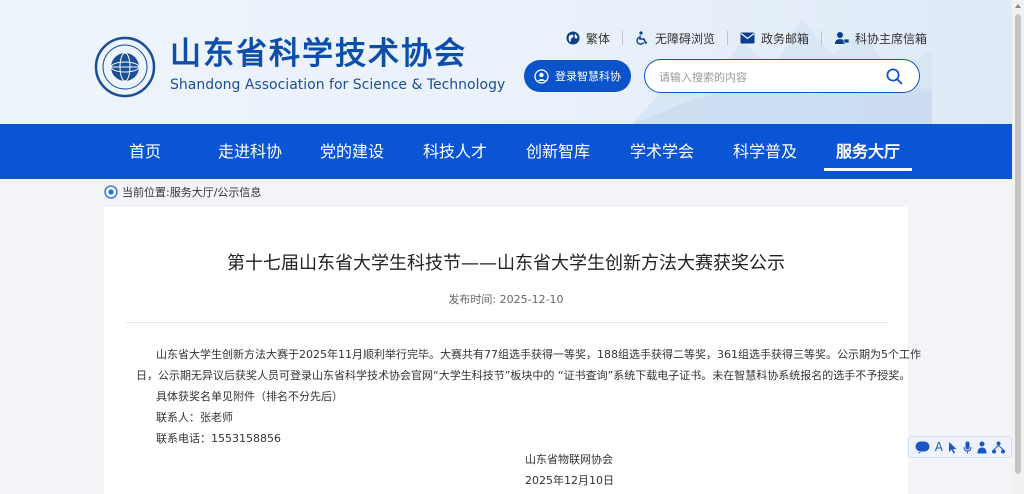  Describe the element at coordinates (982, 447) in the screenshot. I see `person-icon` at that location.